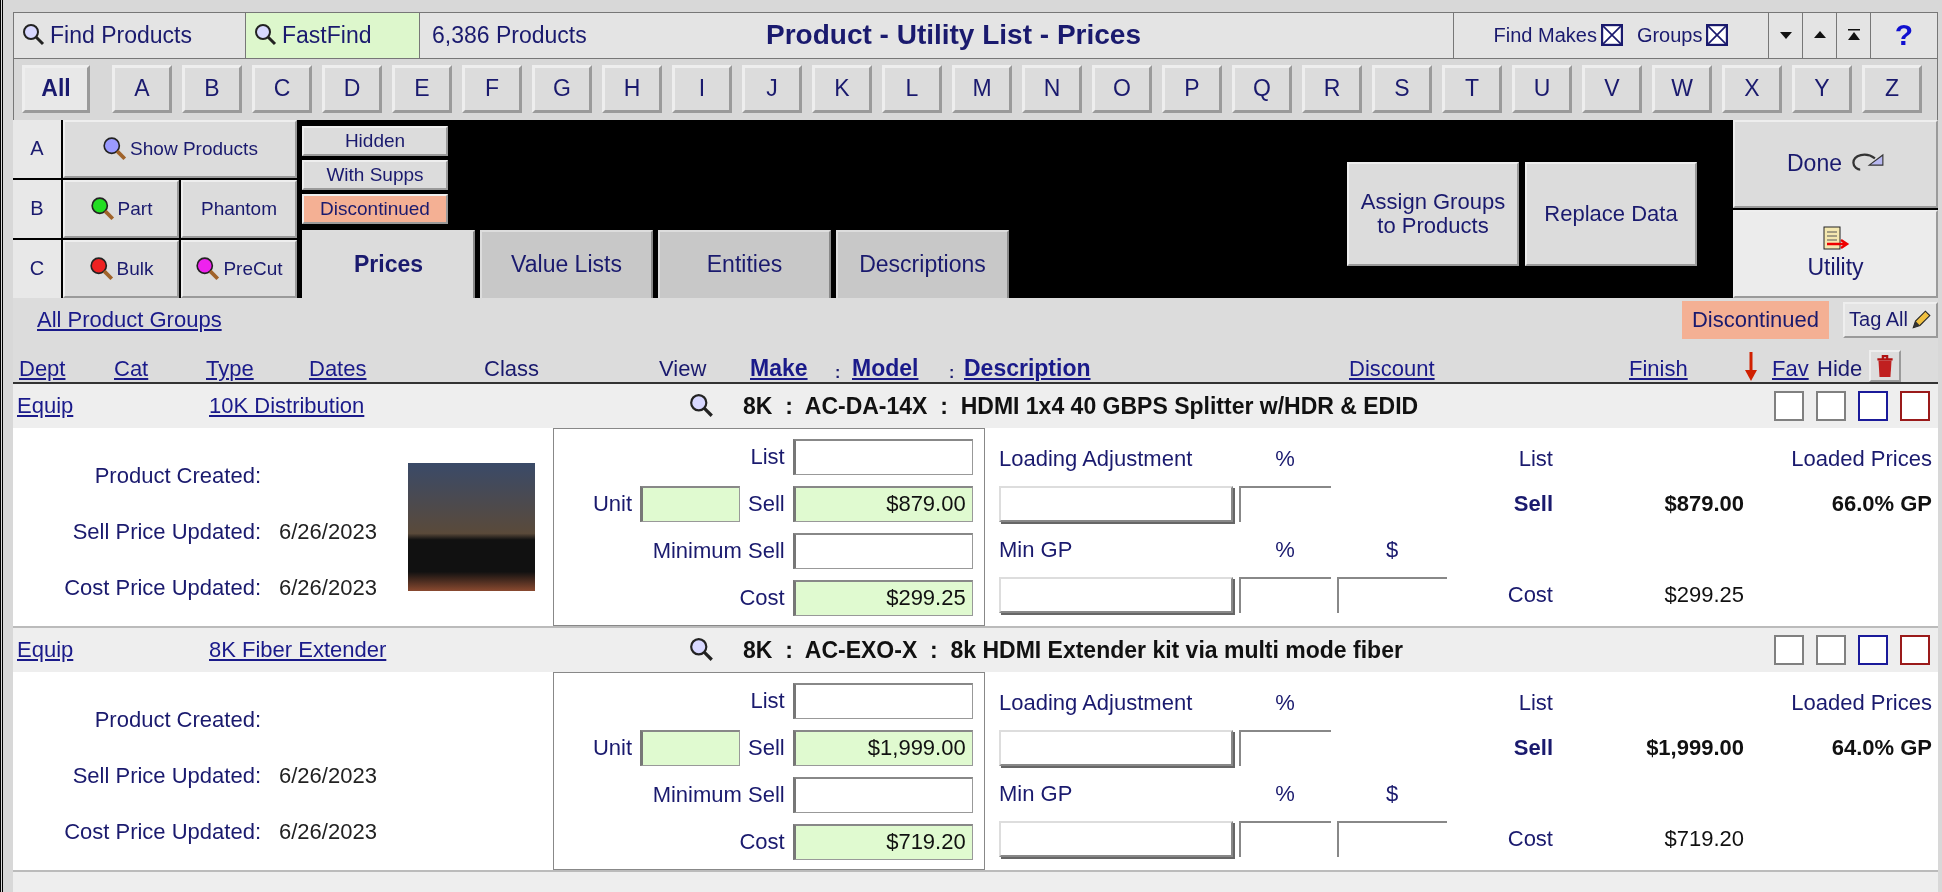  I want to click on minimum-sell-label: Minimum Sell, so click(718, 794).